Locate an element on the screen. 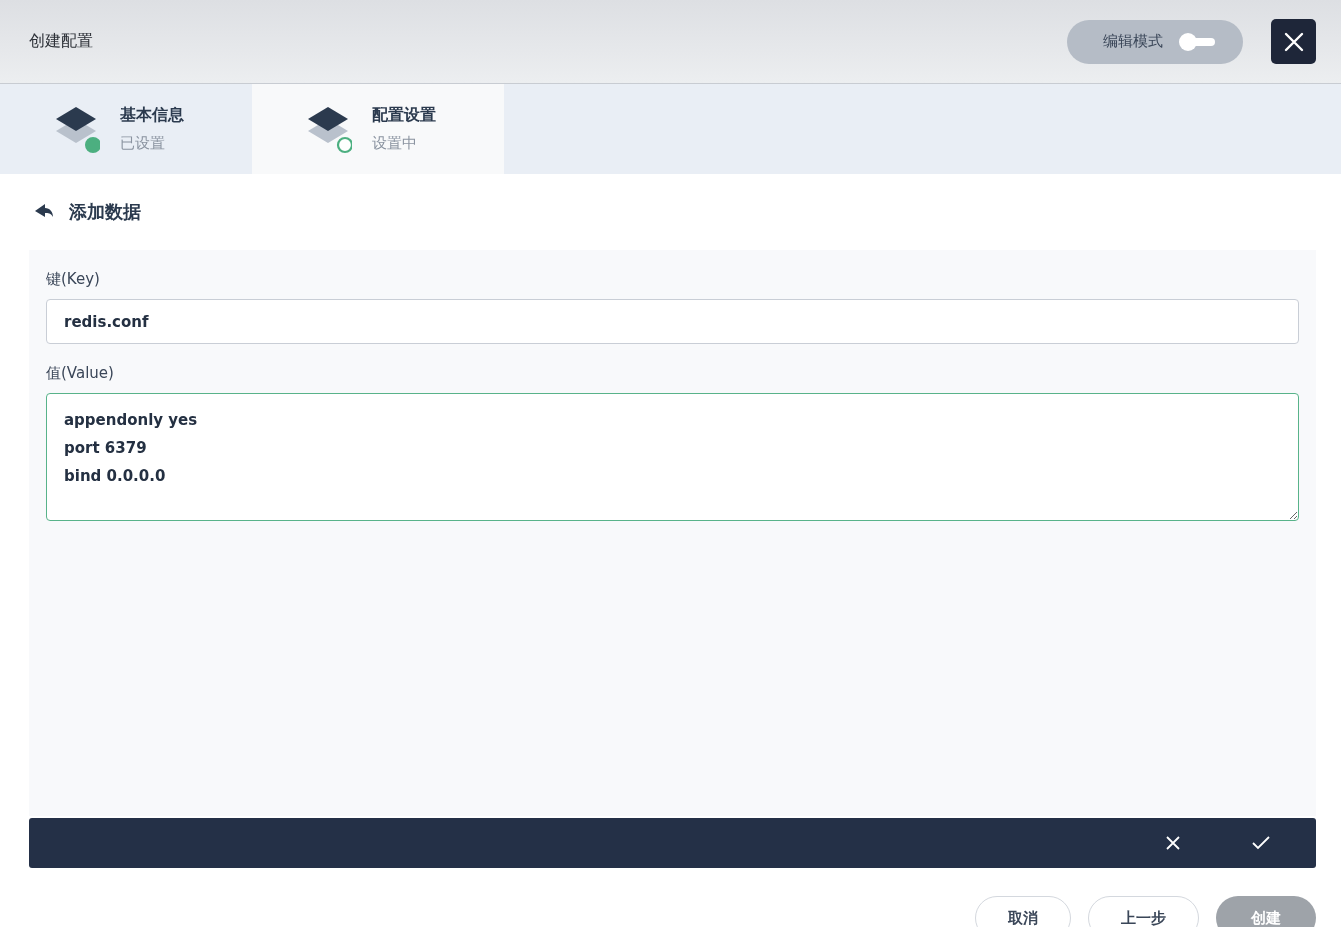  step-status: 设置中 is located at coordinates (395, 143).